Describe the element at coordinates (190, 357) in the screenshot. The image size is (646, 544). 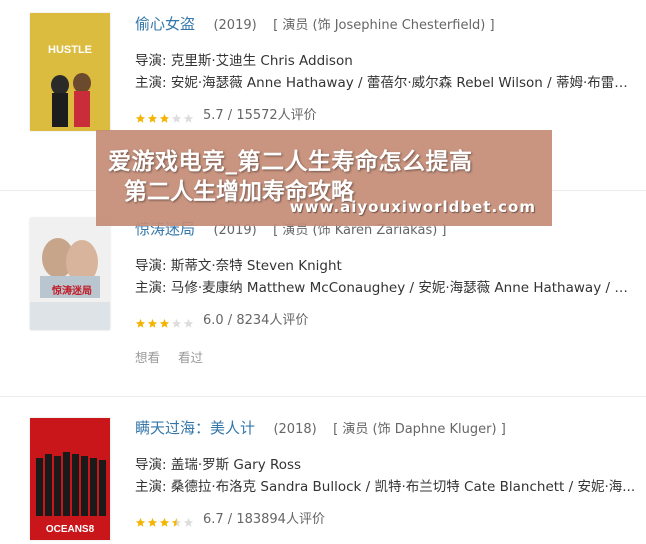
I see `watched-link: 看过` at that location.